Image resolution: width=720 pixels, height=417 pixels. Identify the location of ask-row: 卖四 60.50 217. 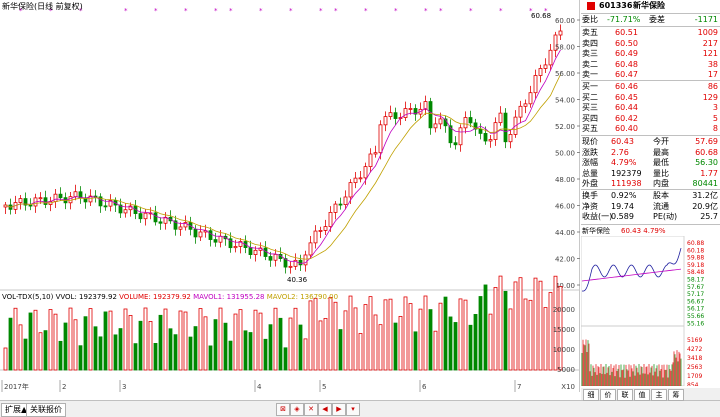
(650, 44).